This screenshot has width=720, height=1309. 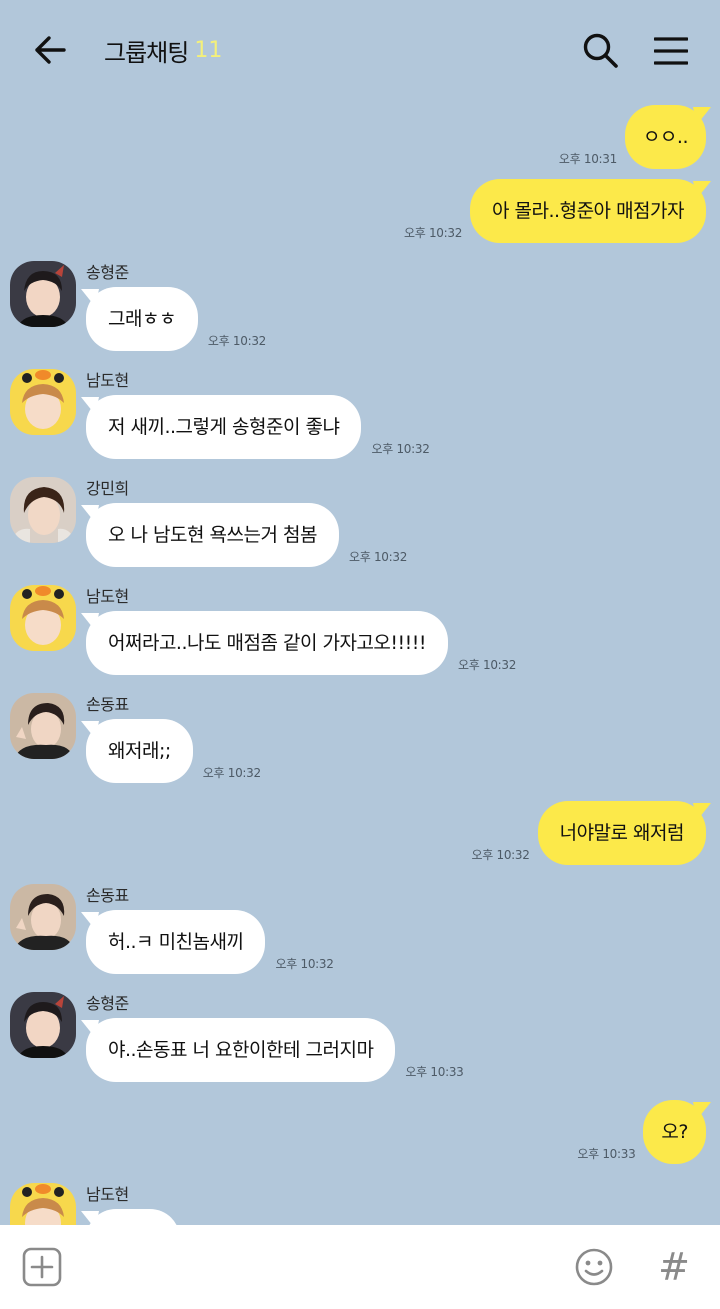 I want to click on arrow-left-icon, so click(x=50, y=50).